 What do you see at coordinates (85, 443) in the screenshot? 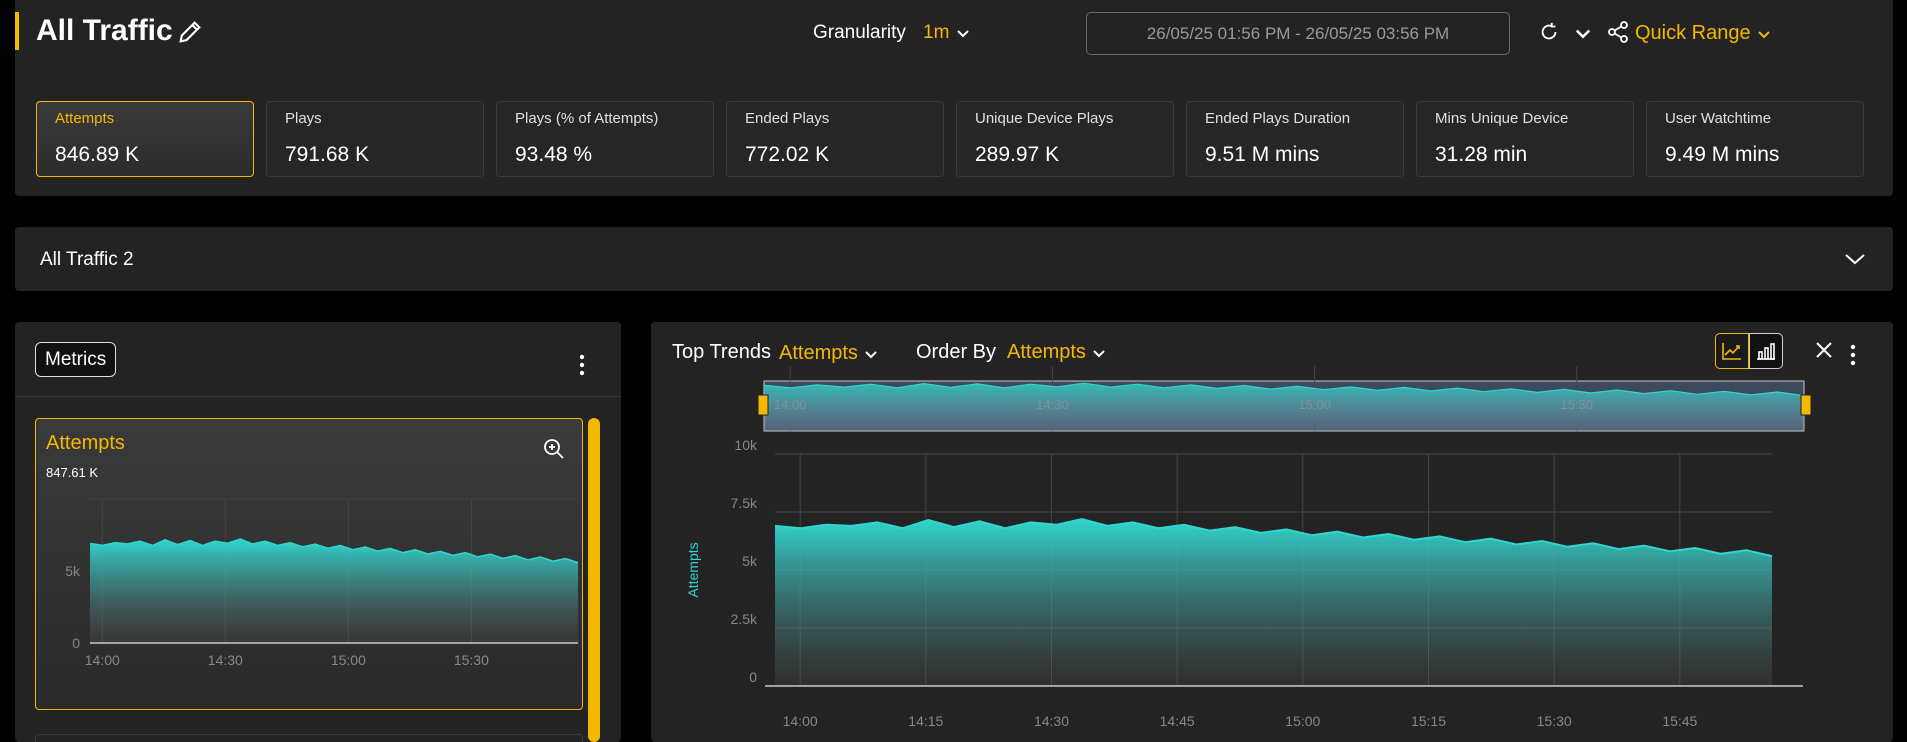
I see `metric-card-title: Attempts` at bounding box center [85, 443].